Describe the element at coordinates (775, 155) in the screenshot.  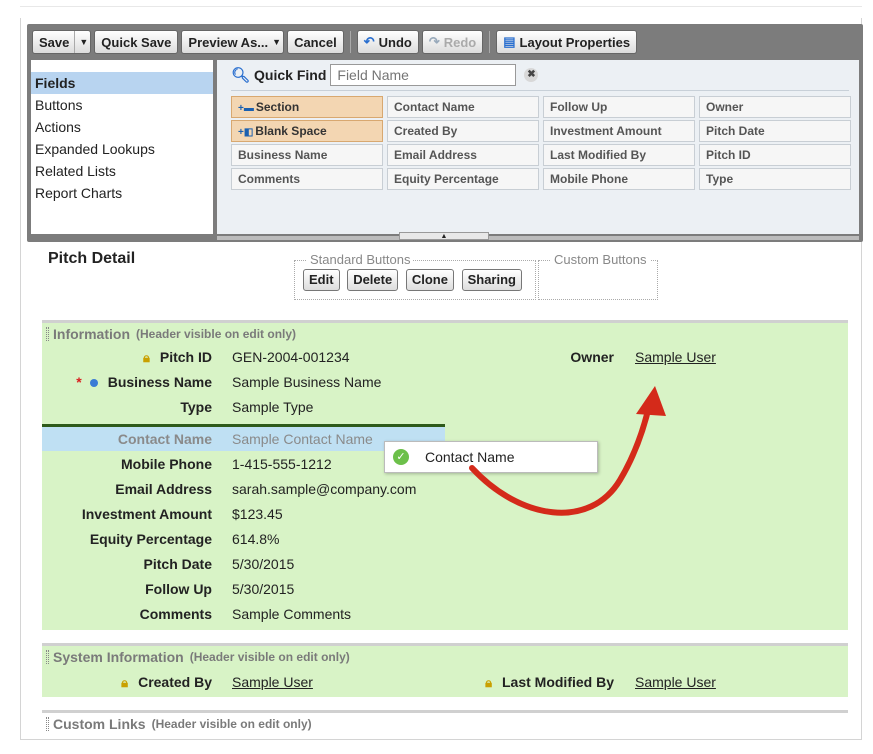
I see `palette-field: Pitch ID` at that location.